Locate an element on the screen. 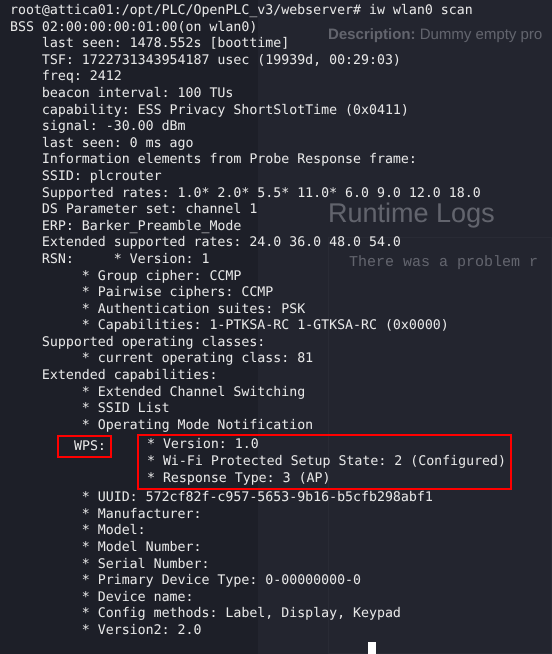  terminal-line: DS Parameter set: channel 1 is located at coordinates (149, 210).